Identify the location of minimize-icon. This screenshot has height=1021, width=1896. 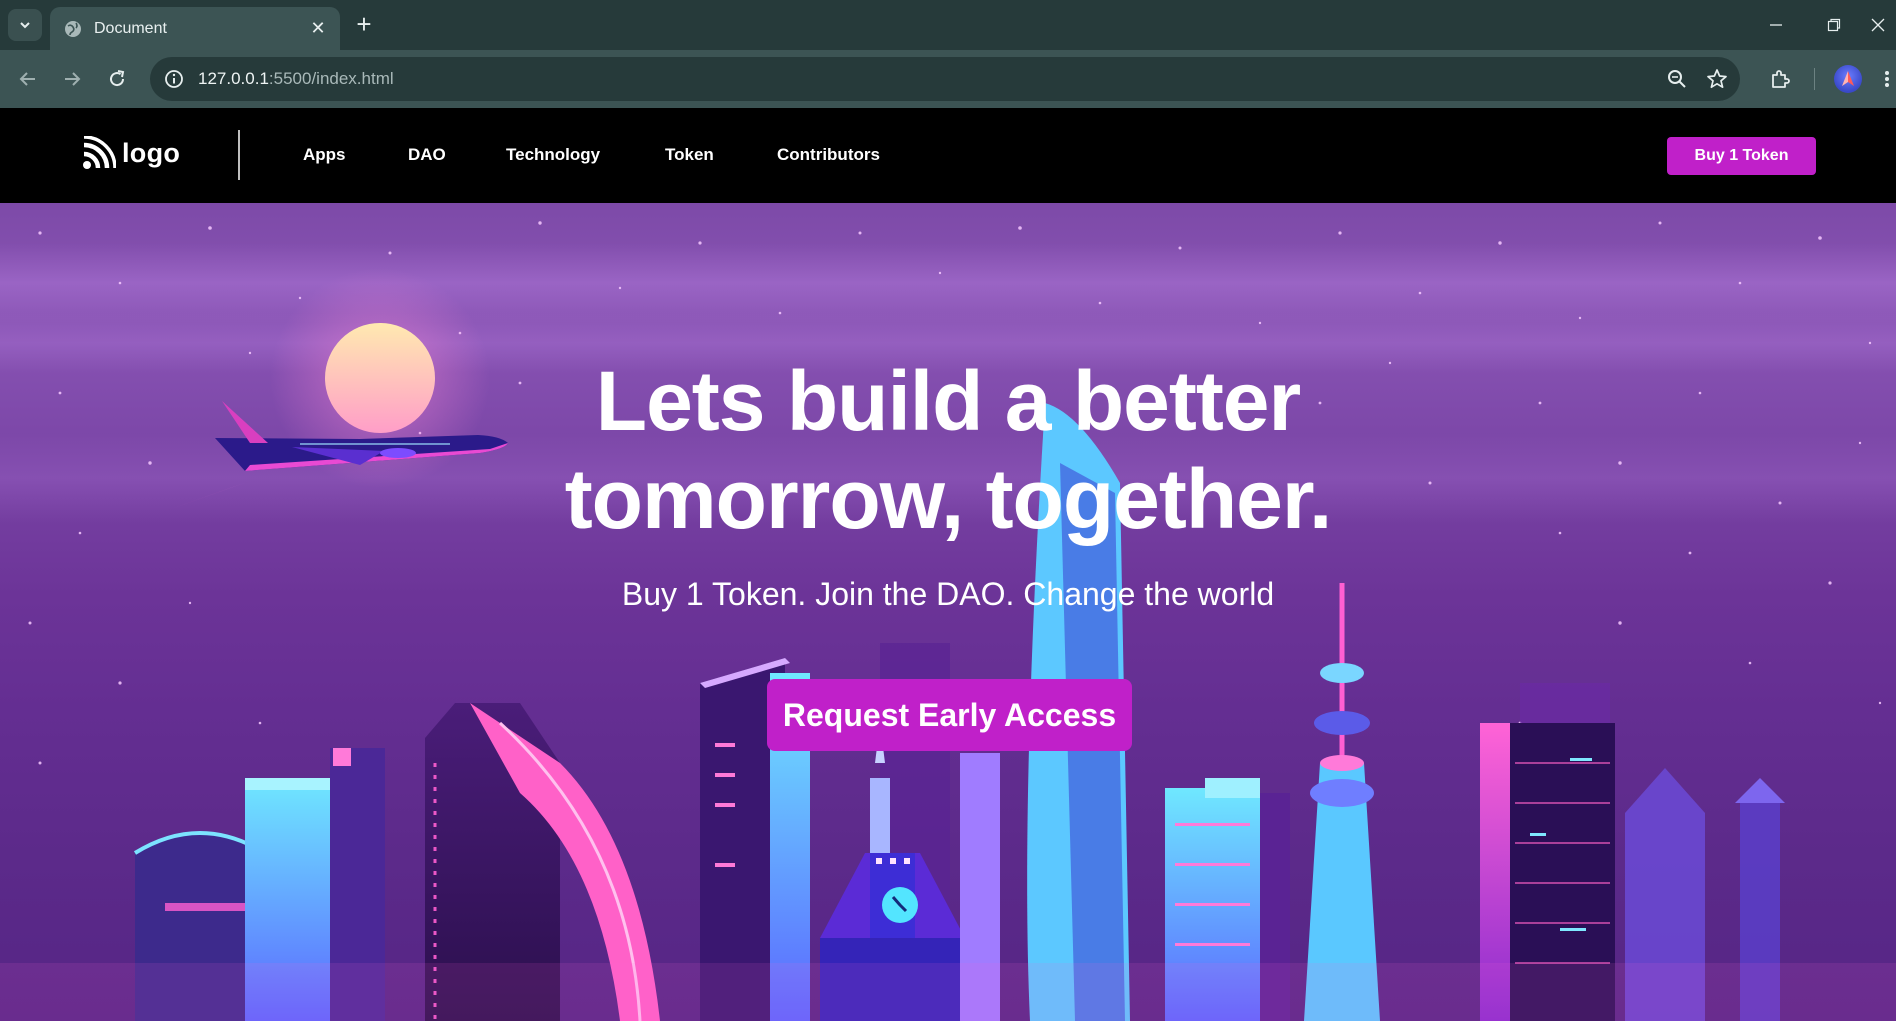
(1776, 25).